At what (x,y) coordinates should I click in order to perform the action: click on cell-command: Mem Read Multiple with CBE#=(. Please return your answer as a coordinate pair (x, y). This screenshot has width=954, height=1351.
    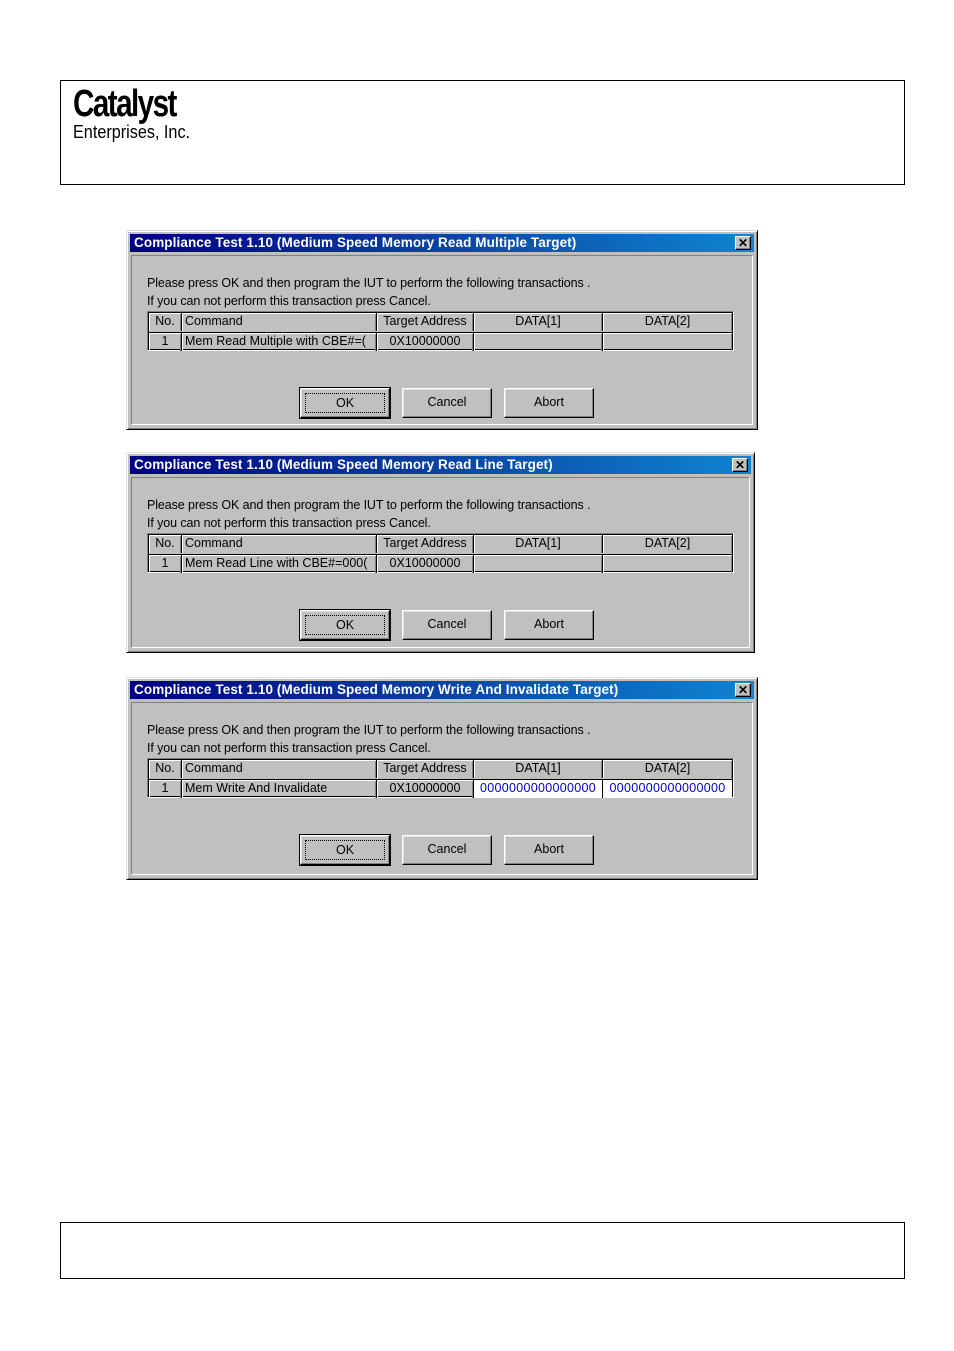
    Looking at the image, I should click on (279, 342).